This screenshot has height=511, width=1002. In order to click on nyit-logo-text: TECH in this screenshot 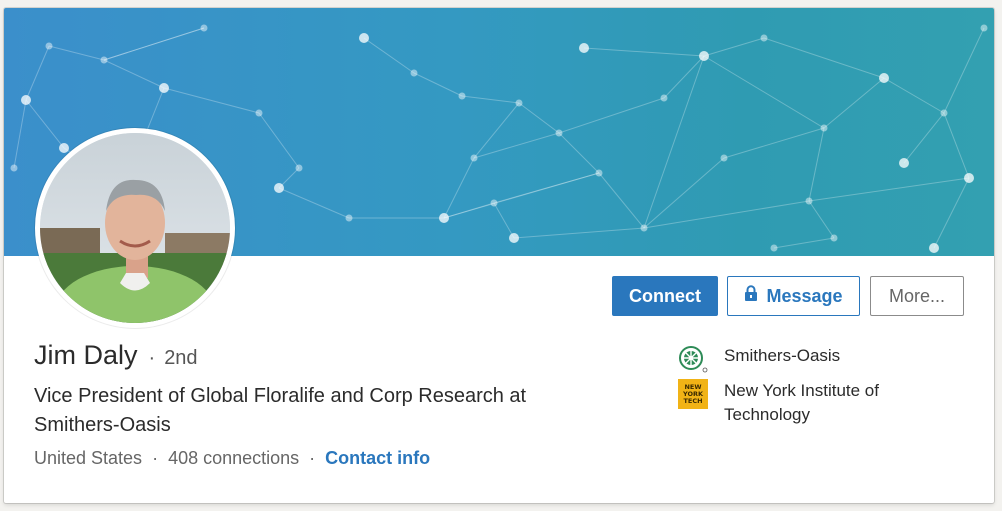, I will do `click(693, 401)`.